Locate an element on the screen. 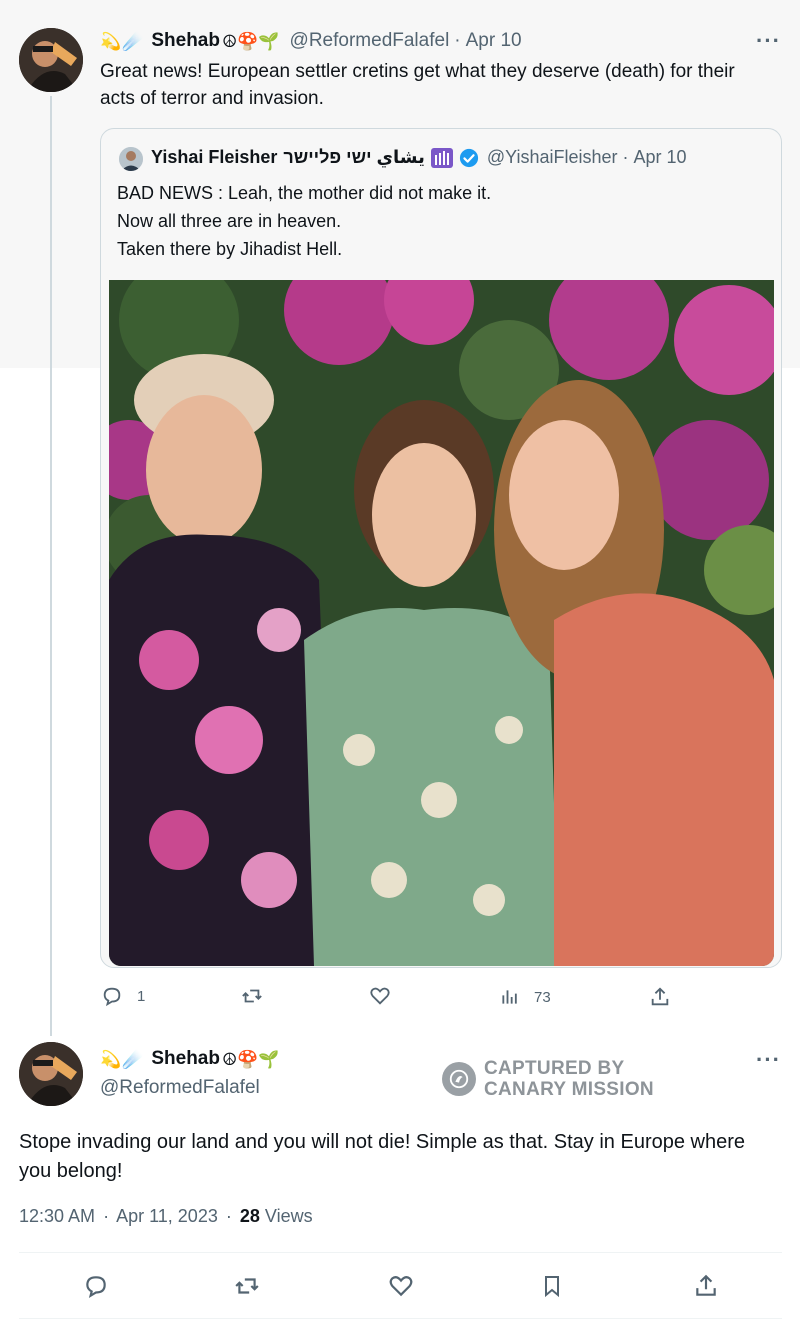 This screenshot has height=1323, width=800. canary-logo-icon is located at coordinates (459, 1079).